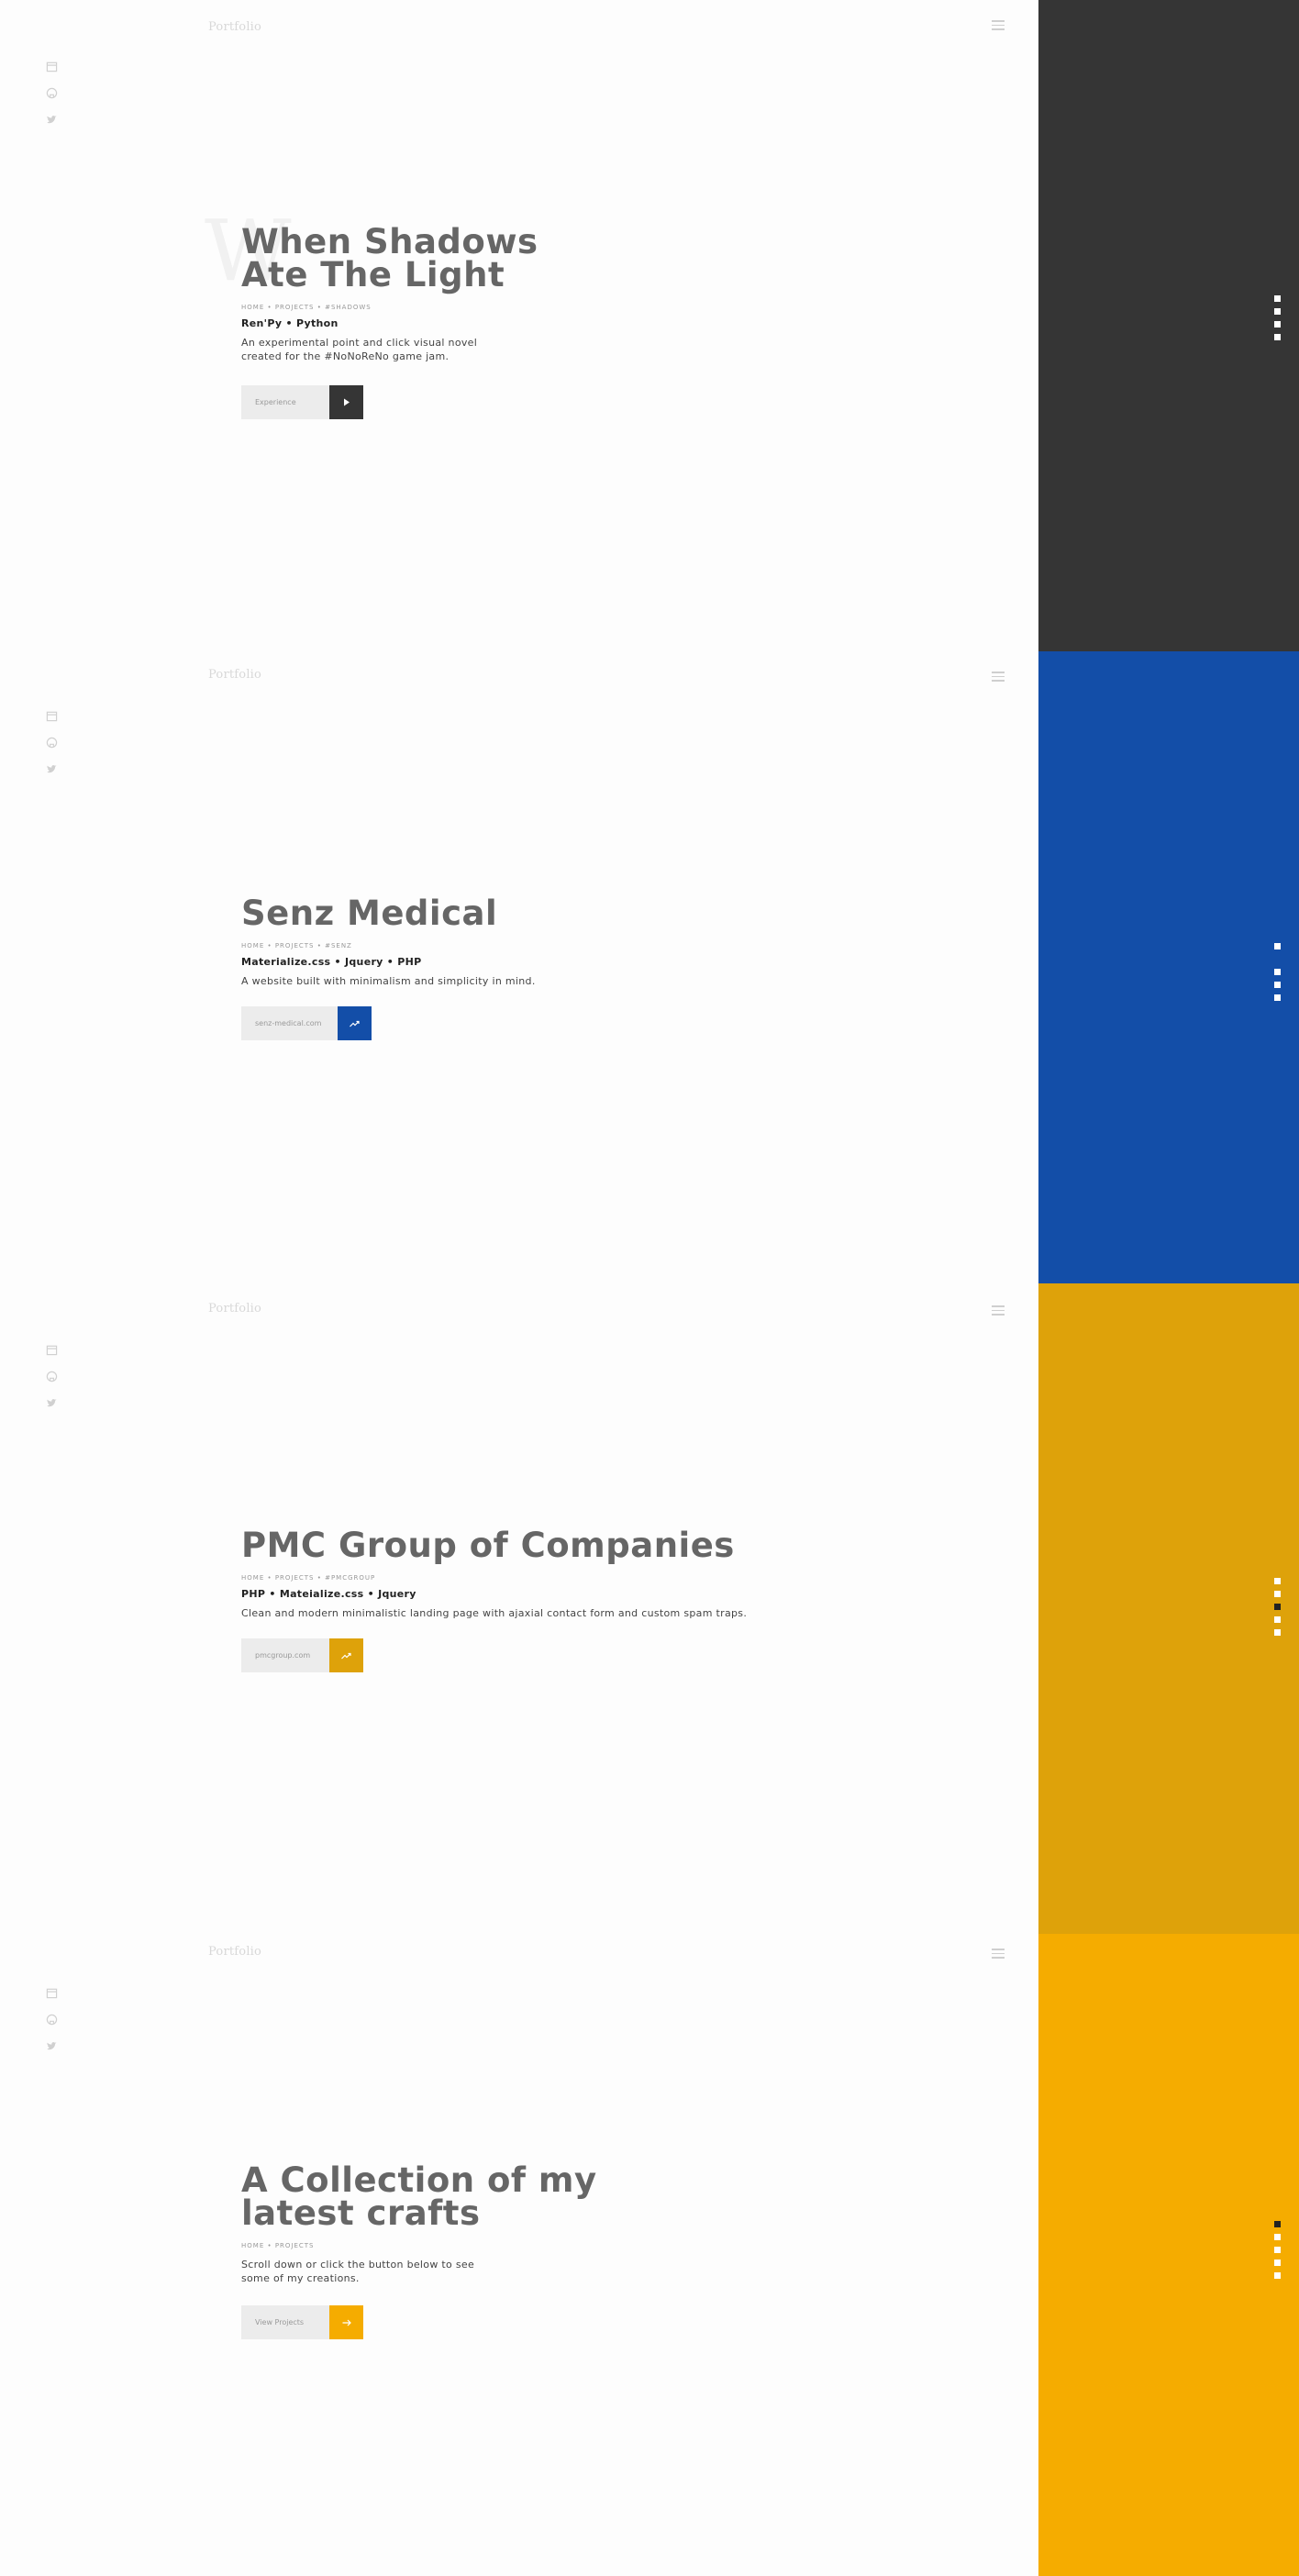  I want to click on button-label: Experience, so click(285, 402).